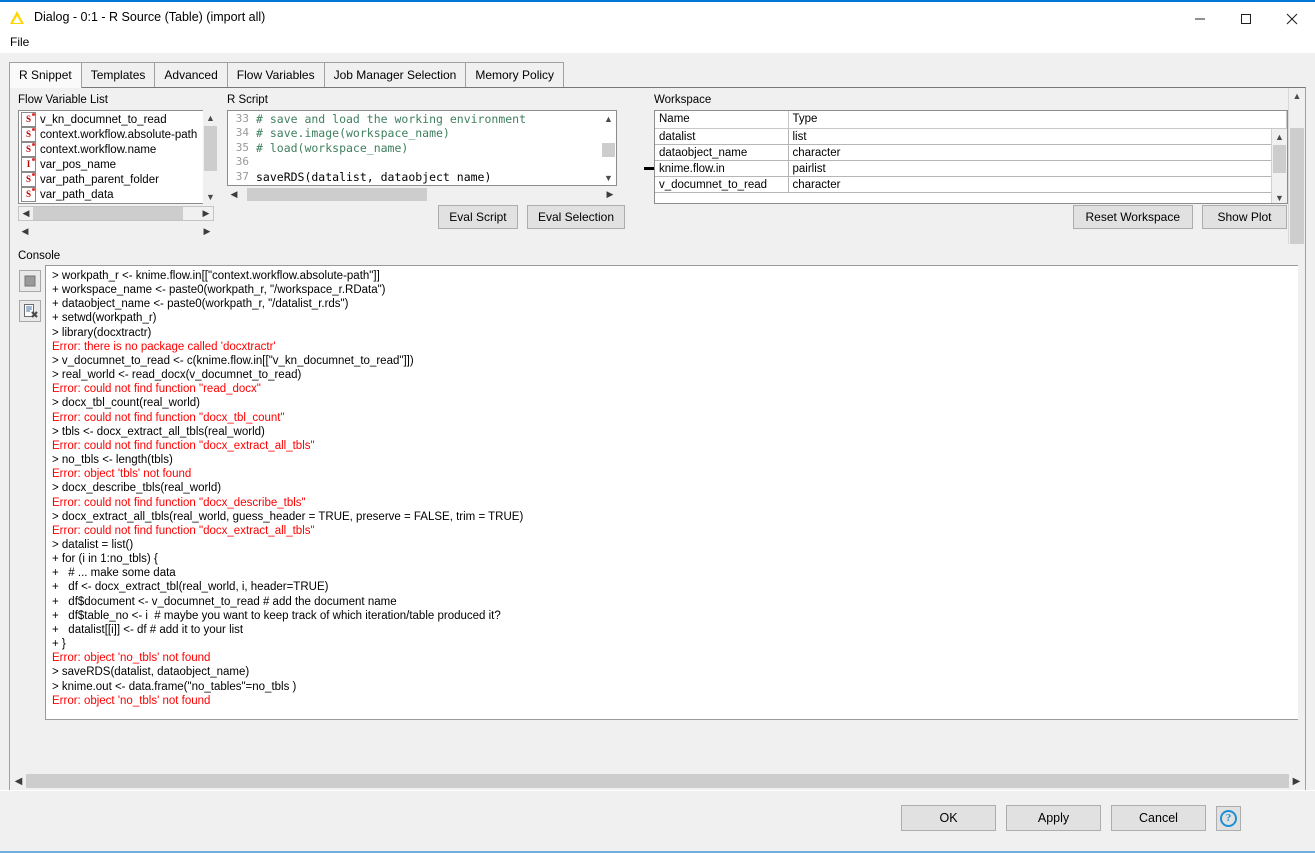 This screenshot has width=1315, height=853. Describe the element at coordinates (30, 281) in the screenshot. I see `cancel-execution-button` at that location.